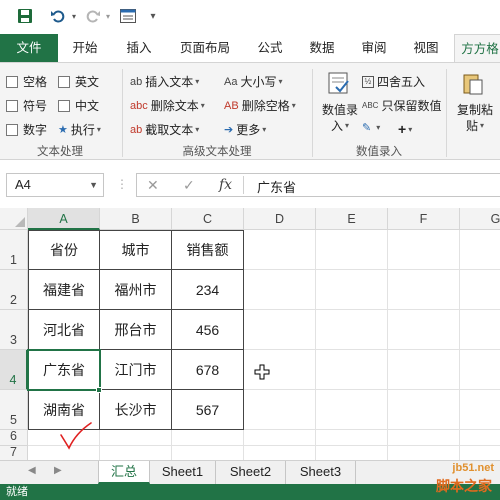 The width and height of the screenshot is (500, 500). What do you see at coordinates (379, 152) in the screenshot?
I see `group-label-number: 数值录入` at bounding box center [379, 152].